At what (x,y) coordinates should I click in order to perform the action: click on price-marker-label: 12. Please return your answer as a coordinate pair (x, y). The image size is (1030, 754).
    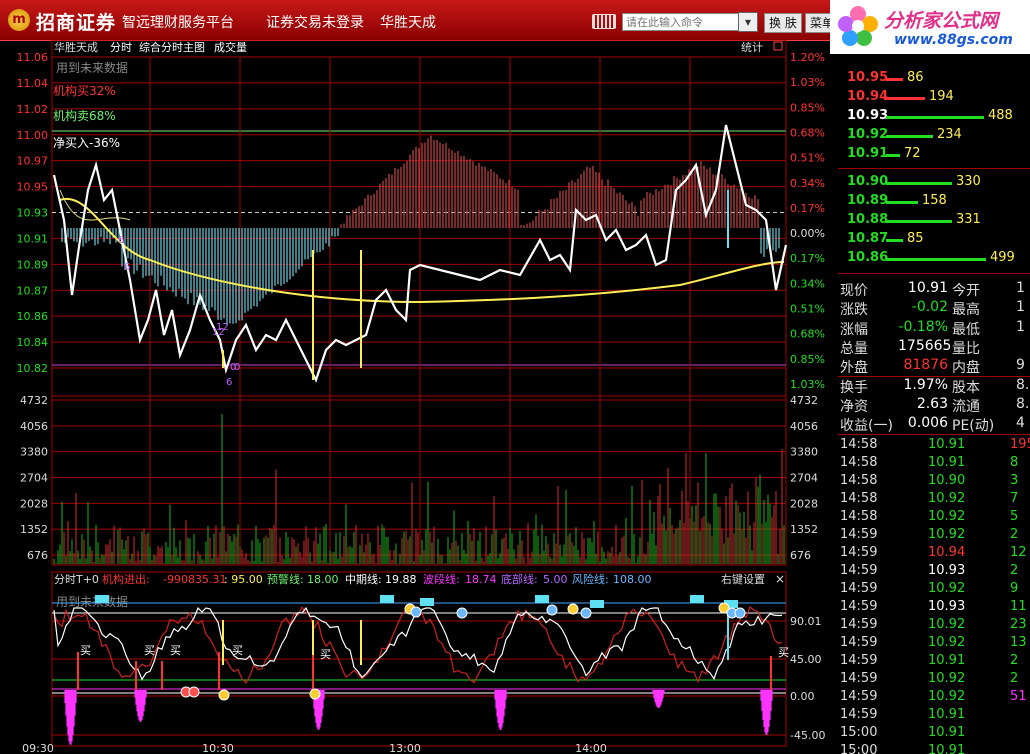
    Looking at the image, I should click on (222, 327).